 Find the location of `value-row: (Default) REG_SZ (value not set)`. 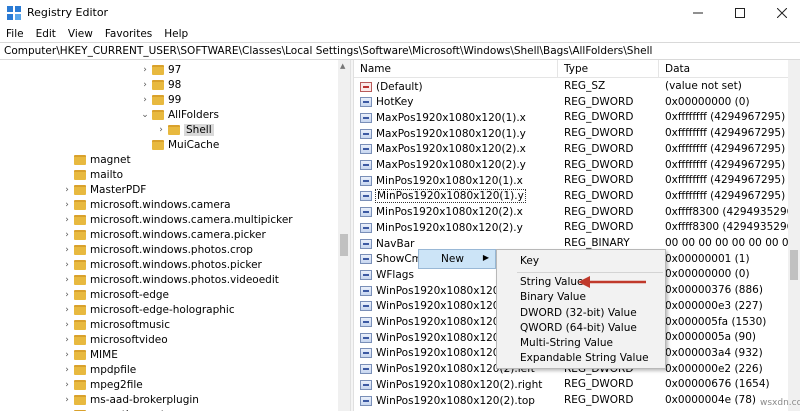

value-row: (Default) REG_SZ (value not set) is located at coordinates (571, 86).